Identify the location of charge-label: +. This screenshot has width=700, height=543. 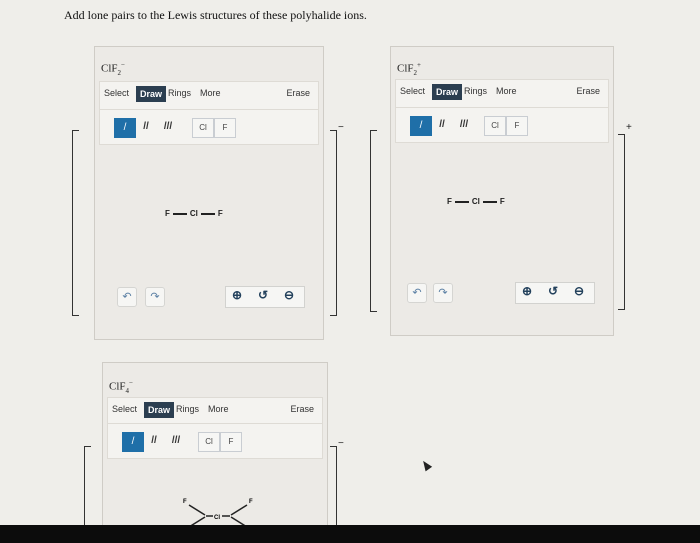
(629, 127).